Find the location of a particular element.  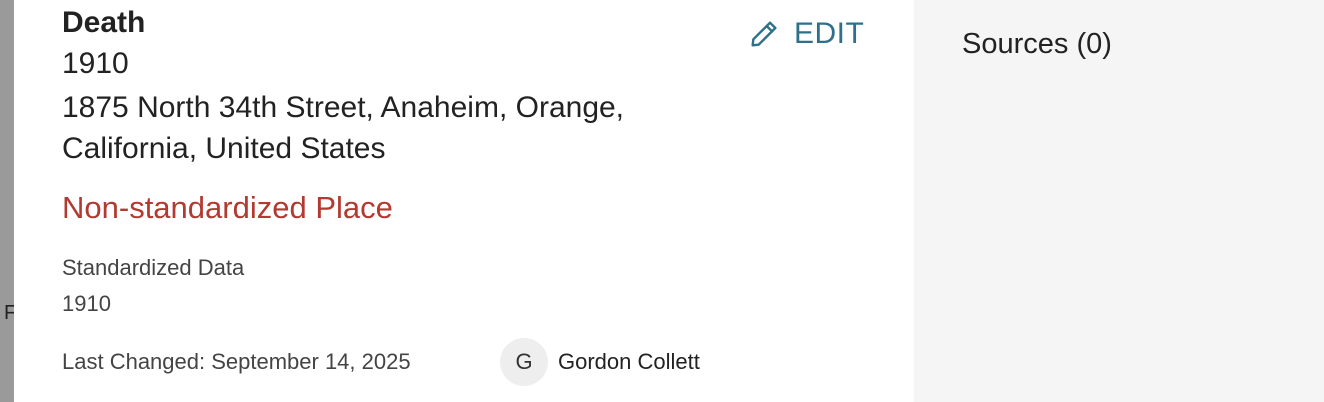

last-changed-text: Last Changed: September 14, 2025 is located at coordinates (236, 361).